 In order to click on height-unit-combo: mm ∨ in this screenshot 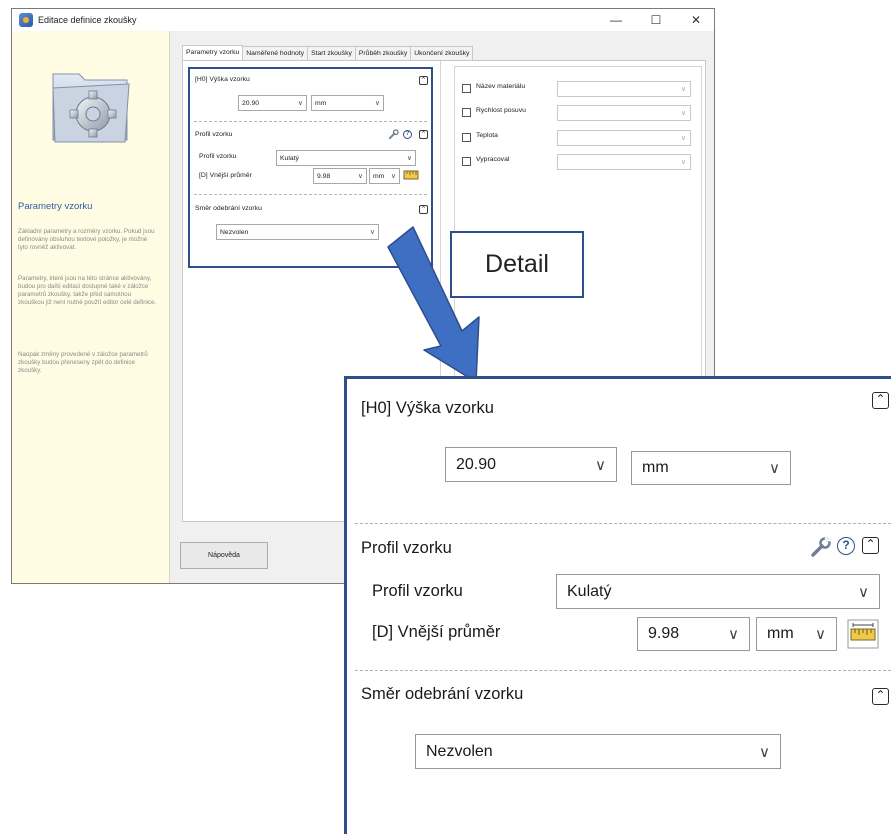, I will do `click(347, 103)`.